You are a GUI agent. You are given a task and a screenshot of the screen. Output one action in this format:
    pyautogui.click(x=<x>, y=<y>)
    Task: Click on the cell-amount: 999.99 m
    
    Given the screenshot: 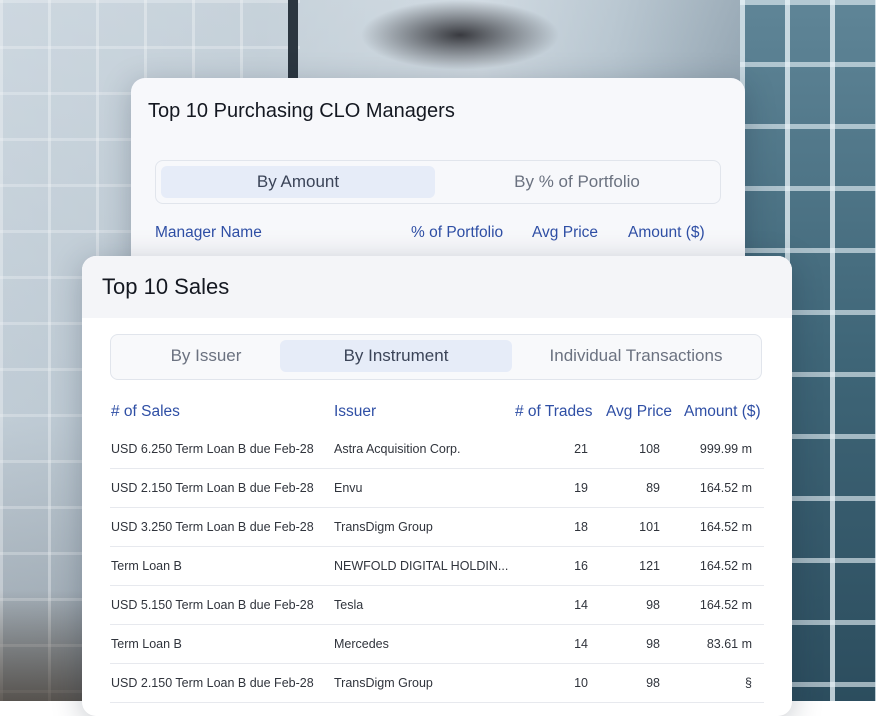 What is the action you would take?
    pyautogui.click(x=725, y=449)
    